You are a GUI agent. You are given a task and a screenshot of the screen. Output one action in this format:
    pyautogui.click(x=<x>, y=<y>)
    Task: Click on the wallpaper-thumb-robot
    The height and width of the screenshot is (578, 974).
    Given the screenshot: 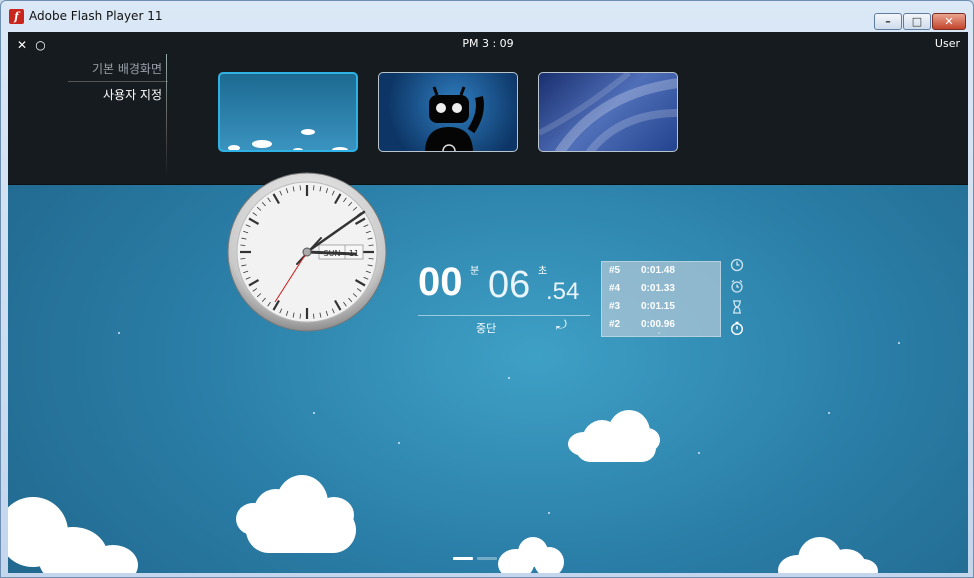 What is the action you would take?
    pyautogui.click(x=448, y=112)
    